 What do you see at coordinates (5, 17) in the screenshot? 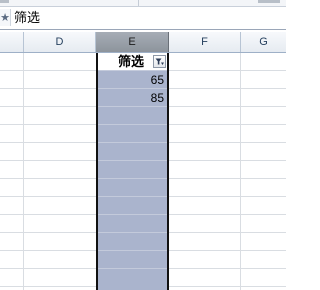
I see `function-icon: ★` at bounding box center [5, 17].